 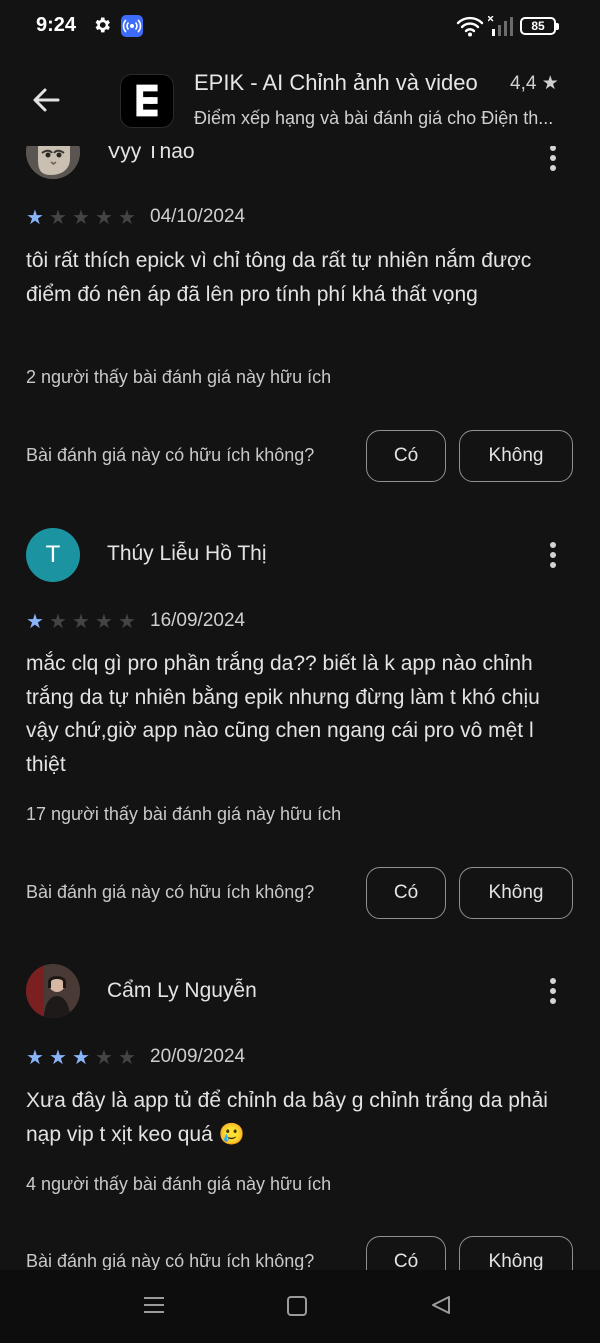 I want to click on menu-icon, so click(x=154, y=1305).